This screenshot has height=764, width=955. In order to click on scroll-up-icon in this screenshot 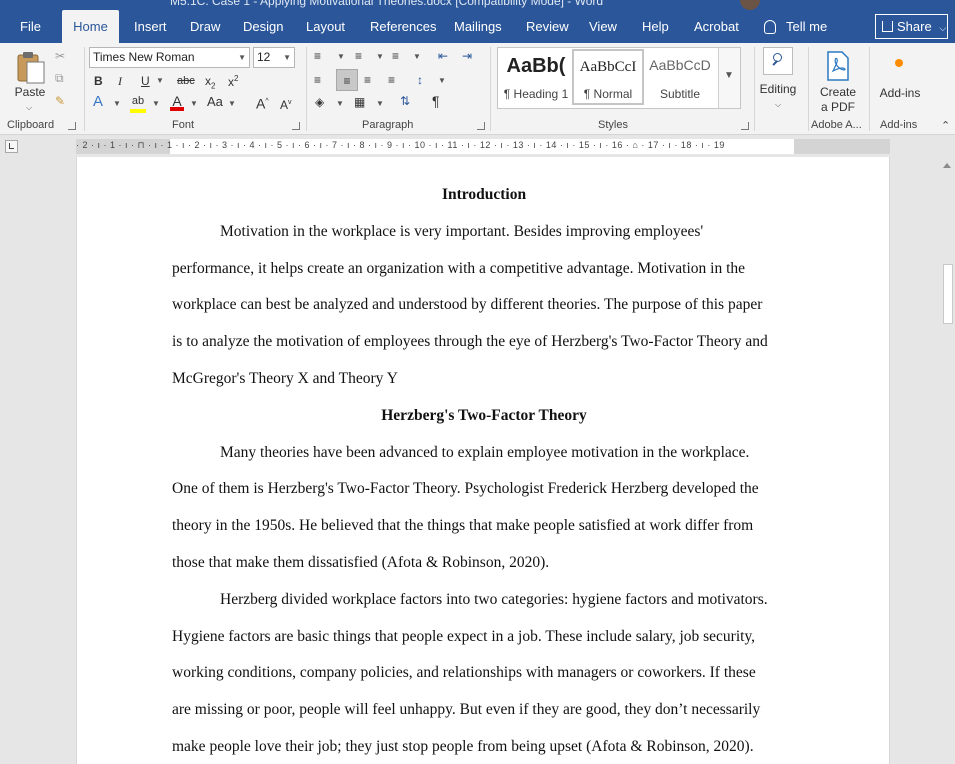, I will do `click(947, 165)`.